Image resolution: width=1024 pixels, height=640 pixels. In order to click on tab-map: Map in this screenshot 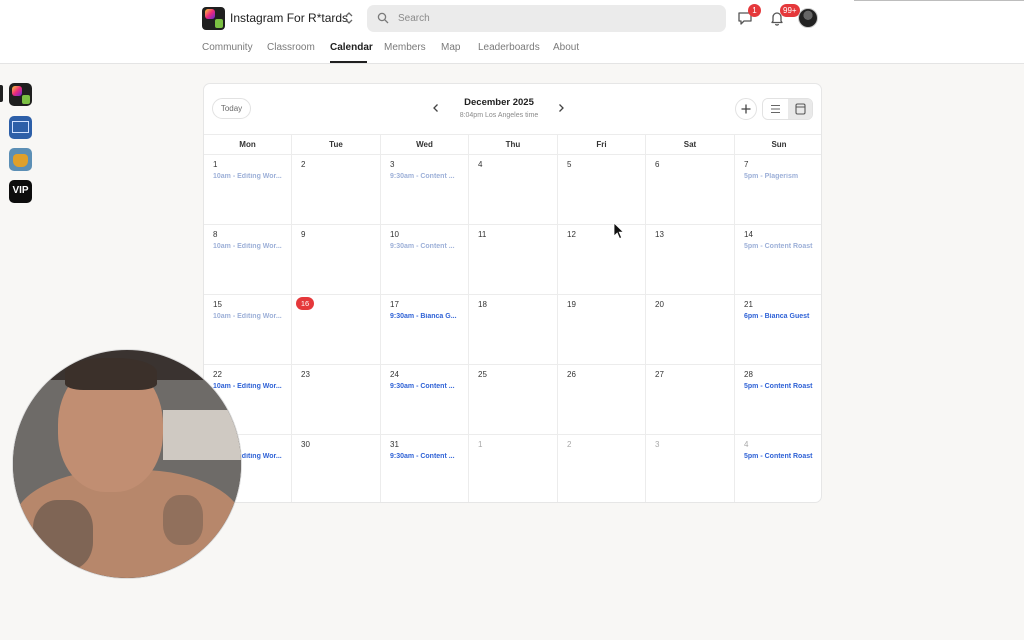, I will do `click(450, 47)`.